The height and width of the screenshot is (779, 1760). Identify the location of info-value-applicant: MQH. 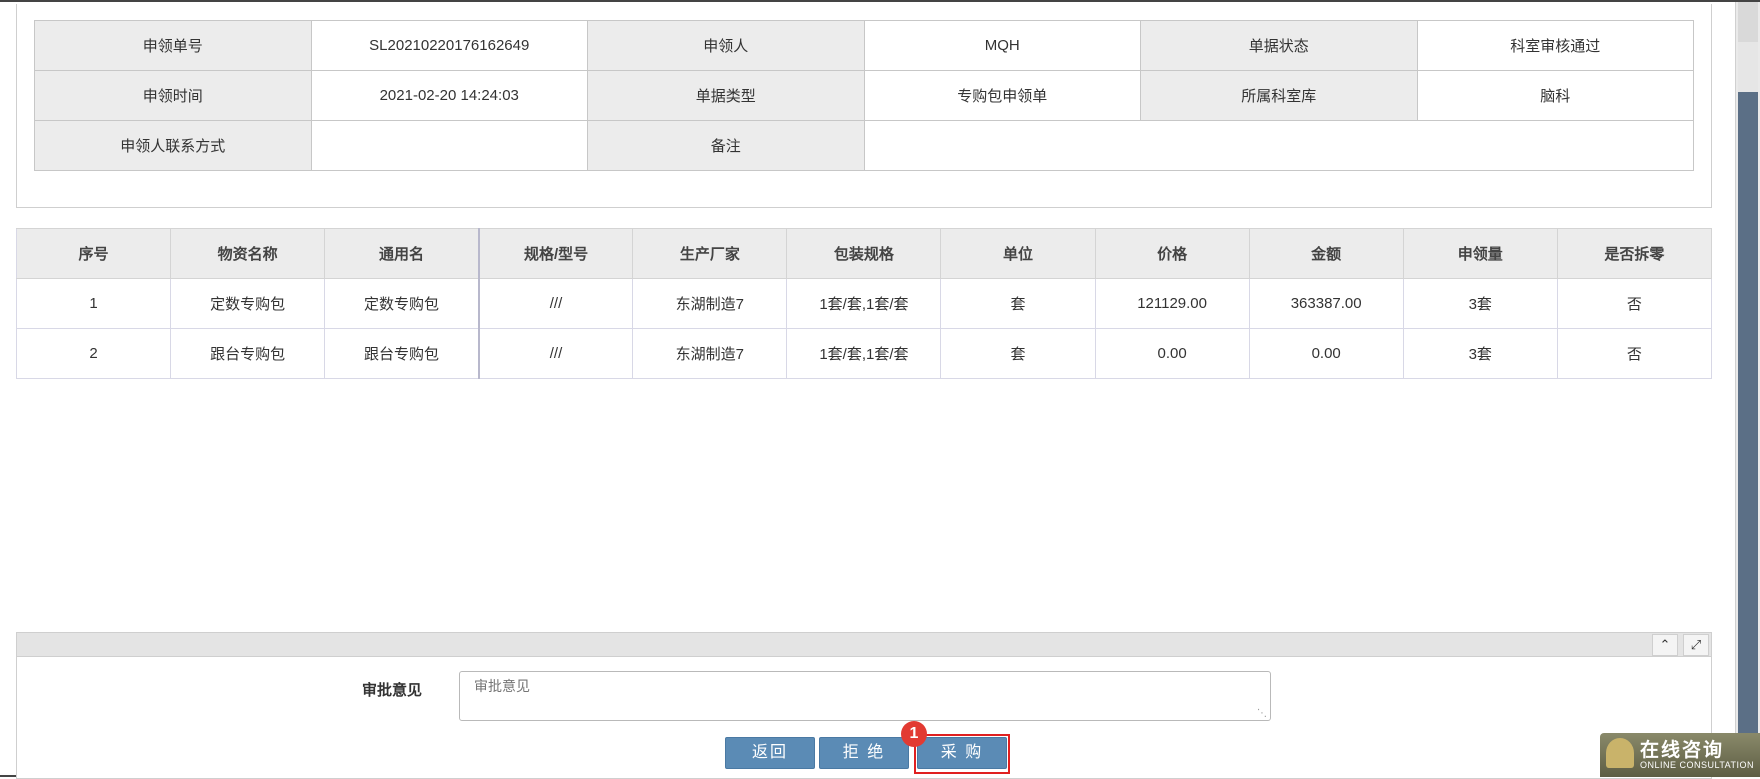
(1002, 45).